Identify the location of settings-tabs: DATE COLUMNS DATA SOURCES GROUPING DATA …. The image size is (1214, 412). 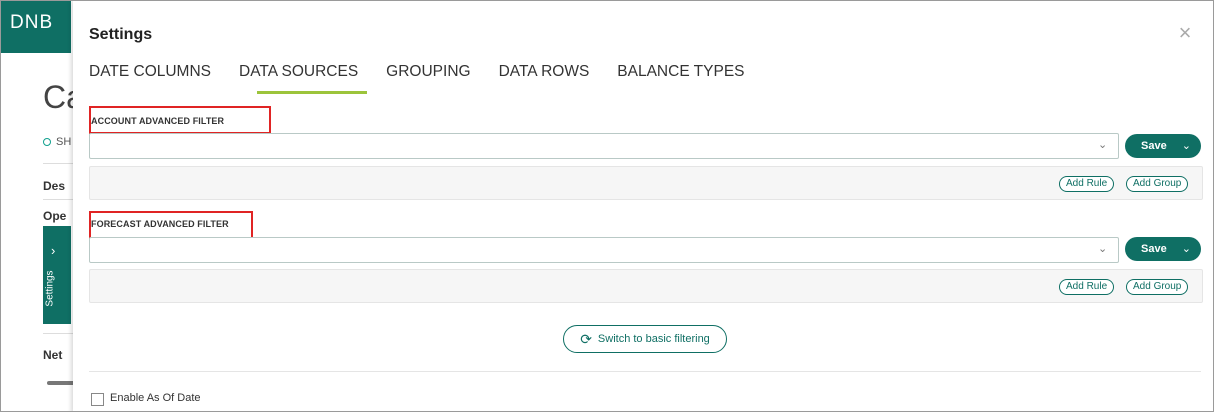
(431, 78).